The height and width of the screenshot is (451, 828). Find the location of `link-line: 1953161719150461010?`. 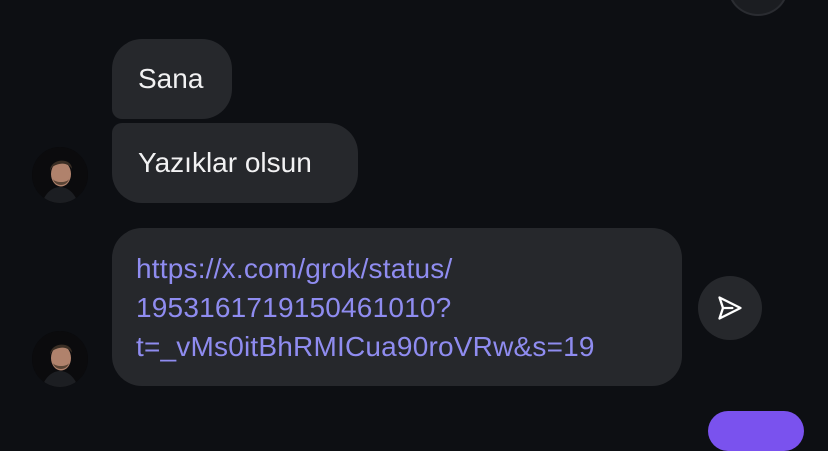

link-line: 1953161719150461010? is located at coordinates (294, 307).